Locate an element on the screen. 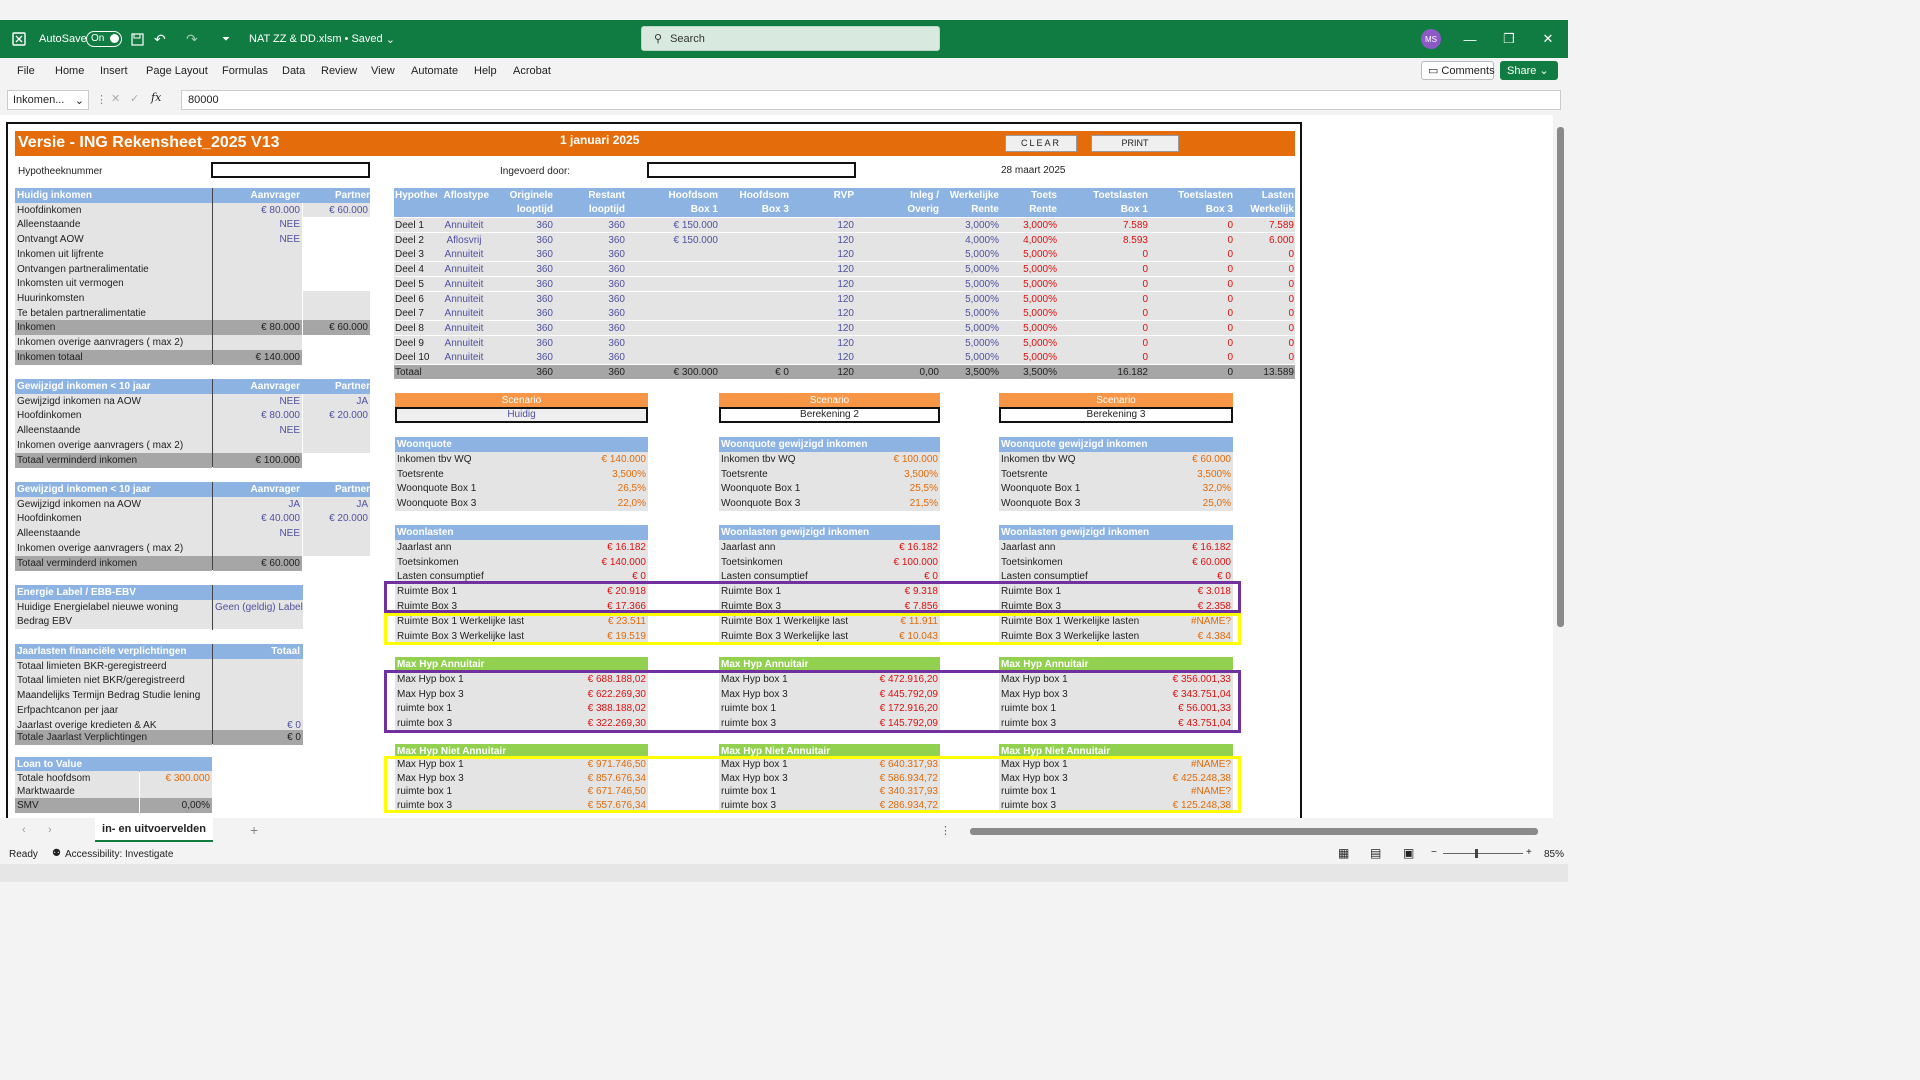 This screenshot has width=1920, height=1080. normal-view-icon: ▦ is located at coordinates (1343, 853).